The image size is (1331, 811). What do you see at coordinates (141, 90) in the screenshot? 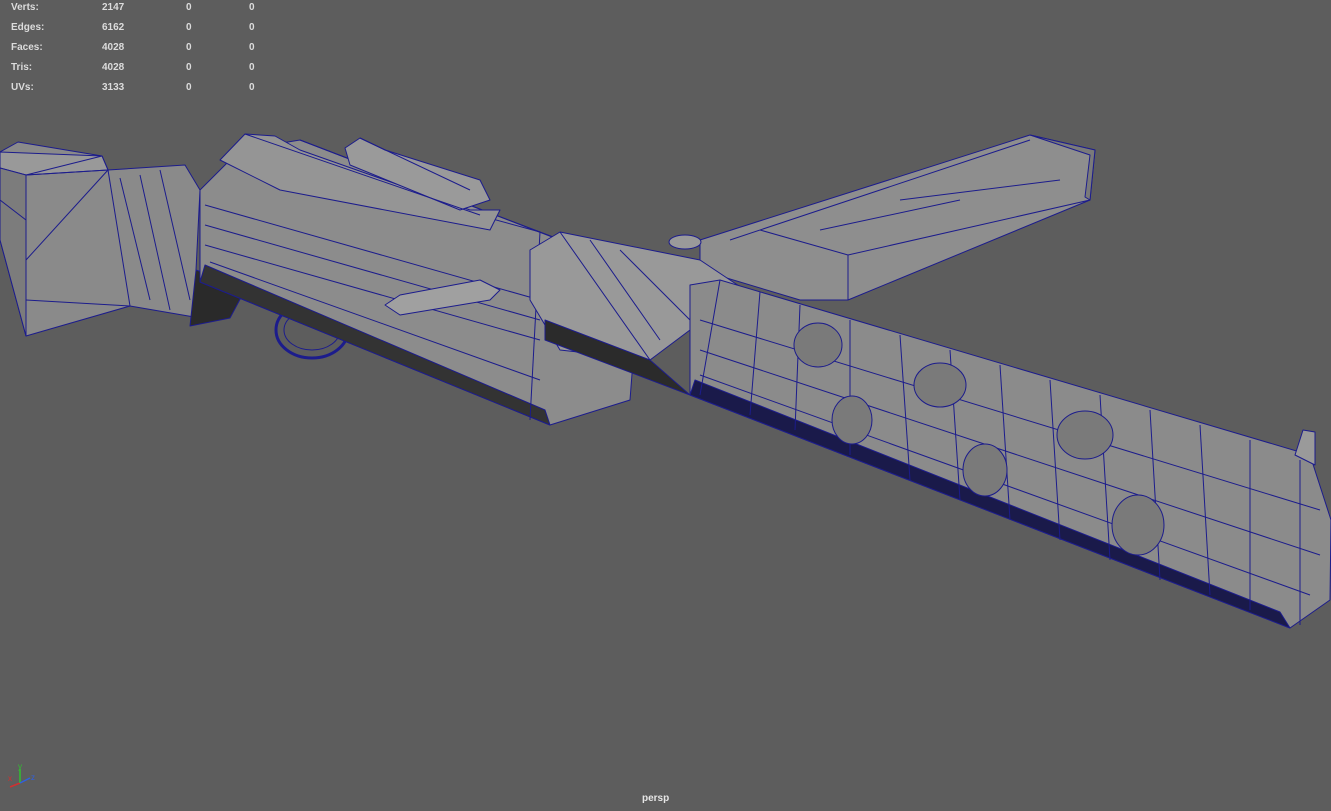
I see `hud-row-uvs: UVs: 3133 0 0` at bounding box center [141, 90].